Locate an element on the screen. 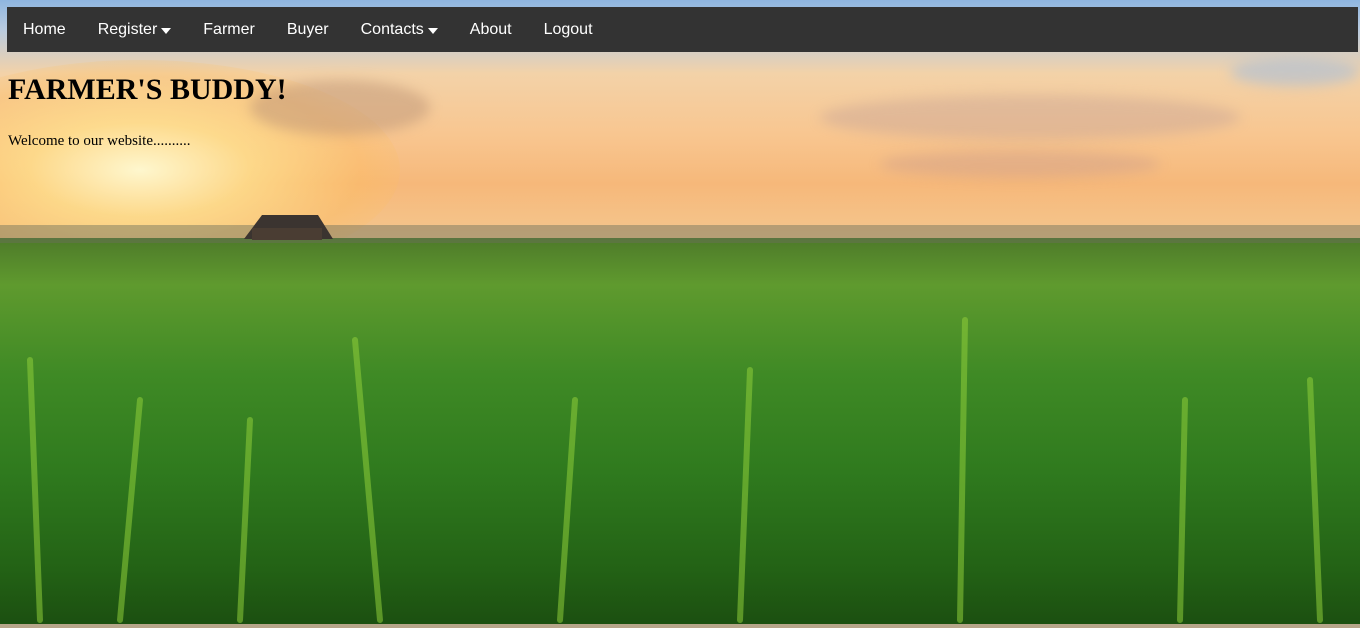 The width and height of the screenshot is (1360, 628). nav-home: Home is located at coordinates (44, 29).